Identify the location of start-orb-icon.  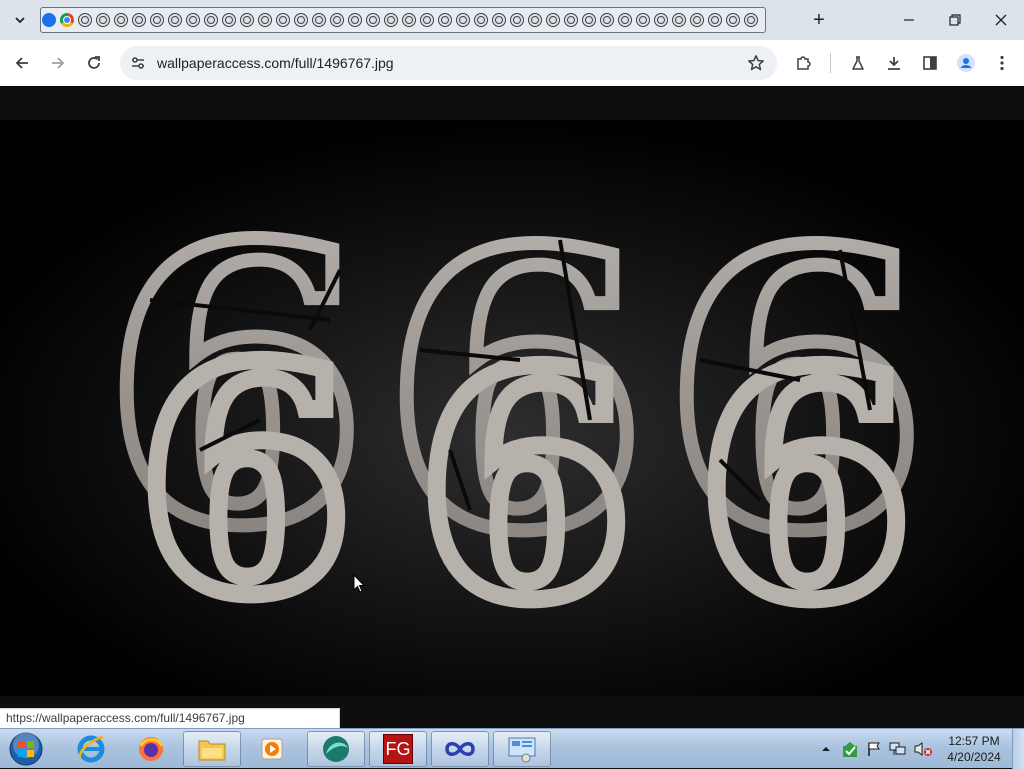
(26, 749).